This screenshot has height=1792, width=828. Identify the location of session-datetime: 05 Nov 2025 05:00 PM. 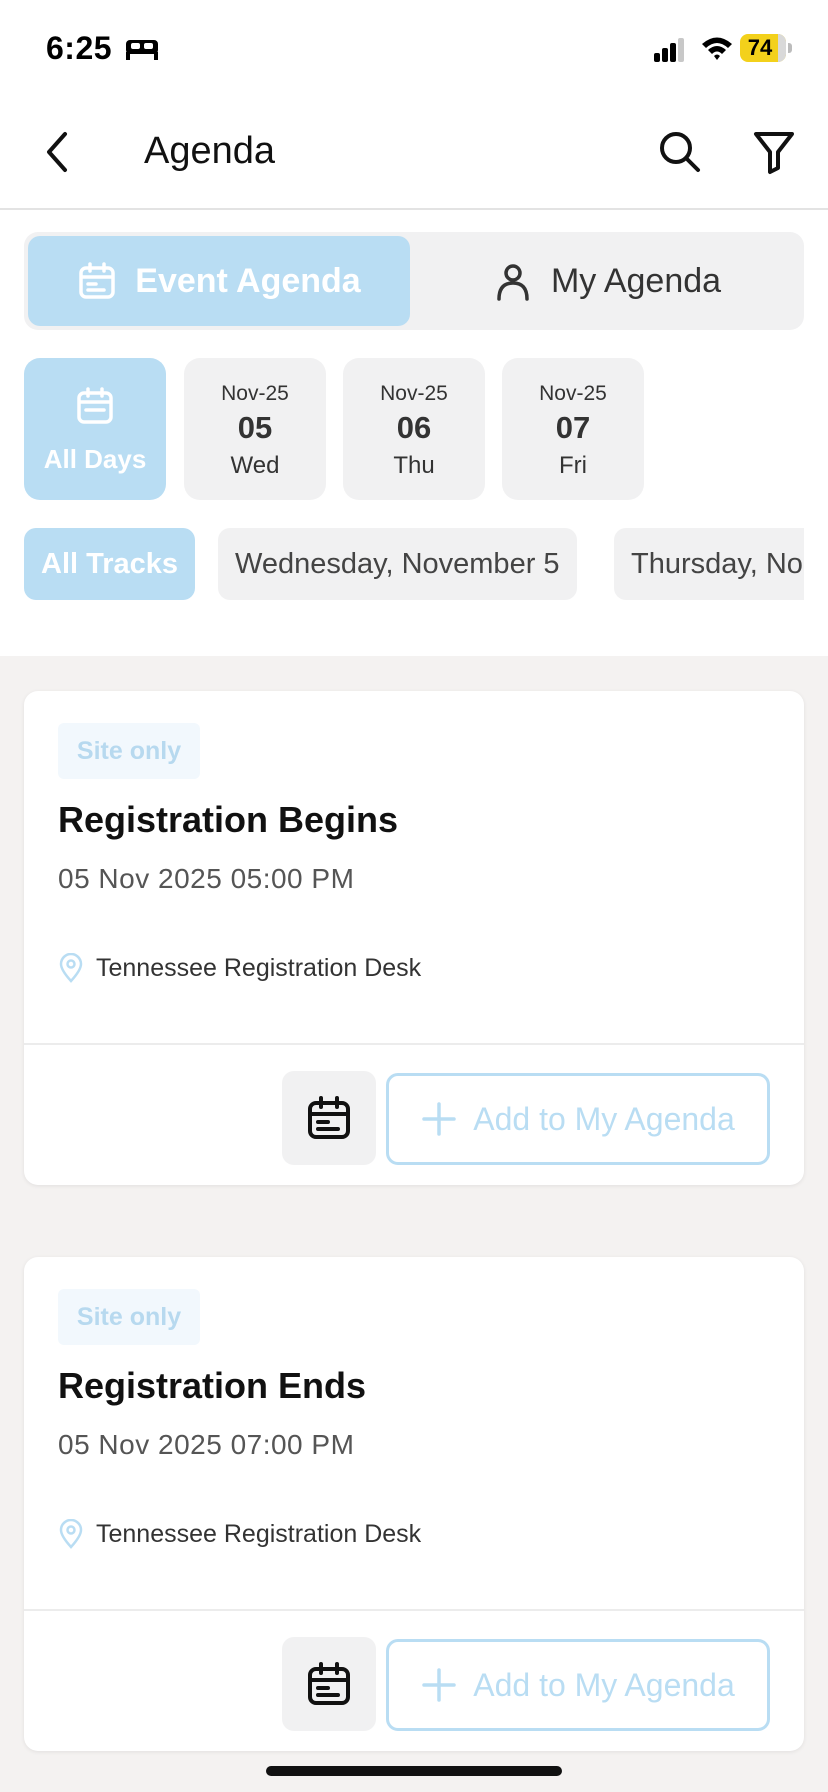
(206, 878).